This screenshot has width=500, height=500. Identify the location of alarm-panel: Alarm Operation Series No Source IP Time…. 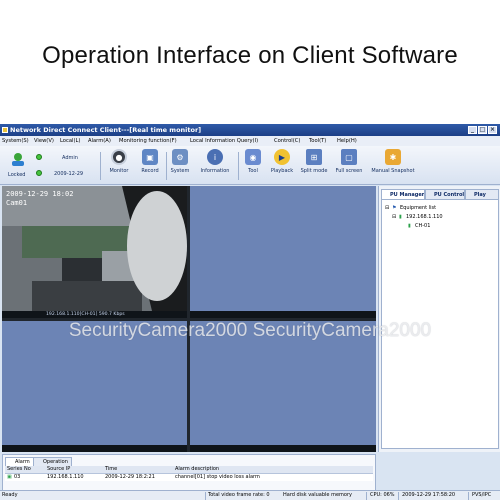
(189, 473).